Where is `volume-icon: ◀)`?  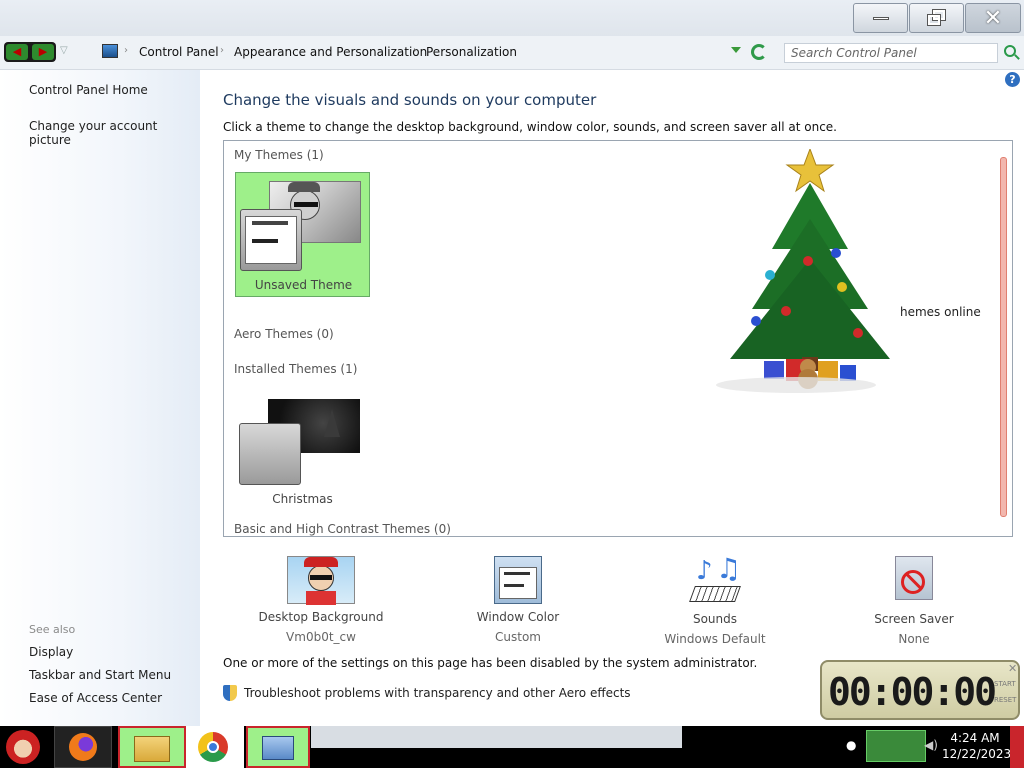
volume-icon: ◀) is located at coordinates (931, 745).